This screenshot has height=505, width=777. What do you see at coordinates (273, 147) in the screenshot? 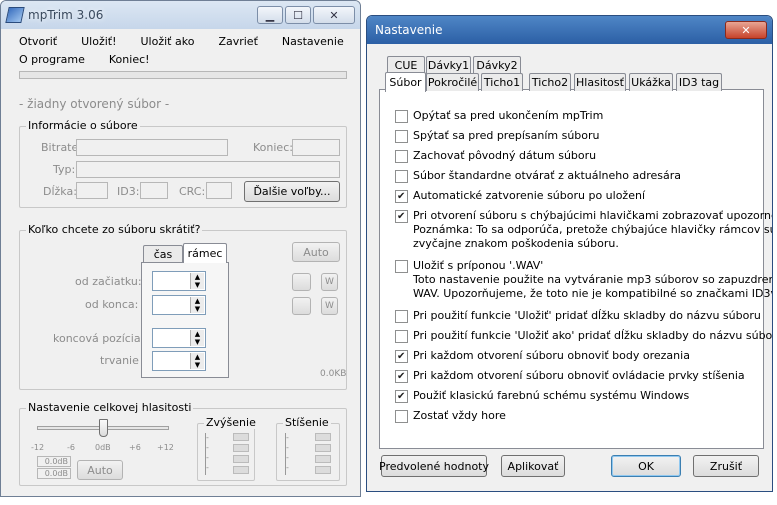
I see `end-label: Koniec:` at bounding box center [273, 147].